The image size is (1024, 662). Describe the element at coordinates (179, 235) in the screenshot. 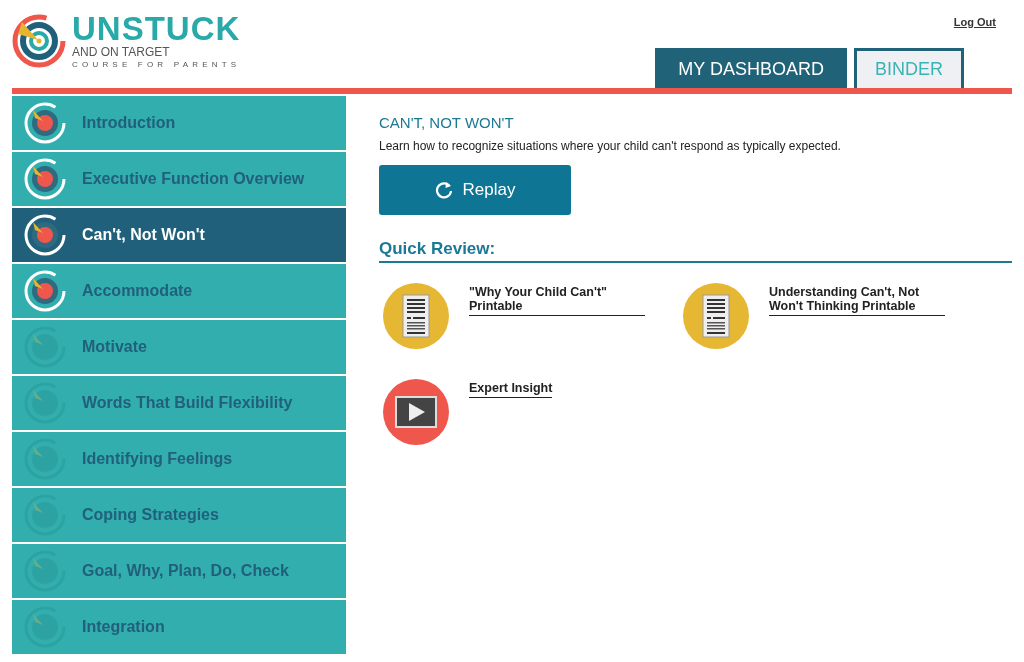

I see `sidebar-item: Can't, Not Won't` at that location.